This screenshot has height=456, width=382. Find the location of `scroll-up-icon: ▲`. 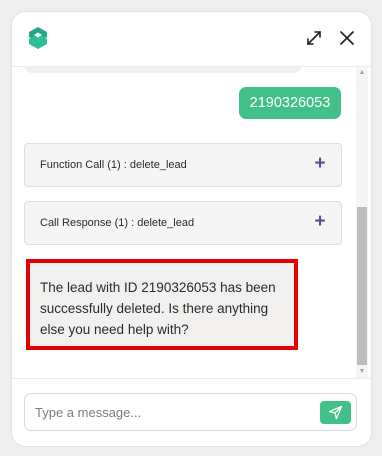

scroll-up-icon: ▲ is located at coordinates (362, 73).